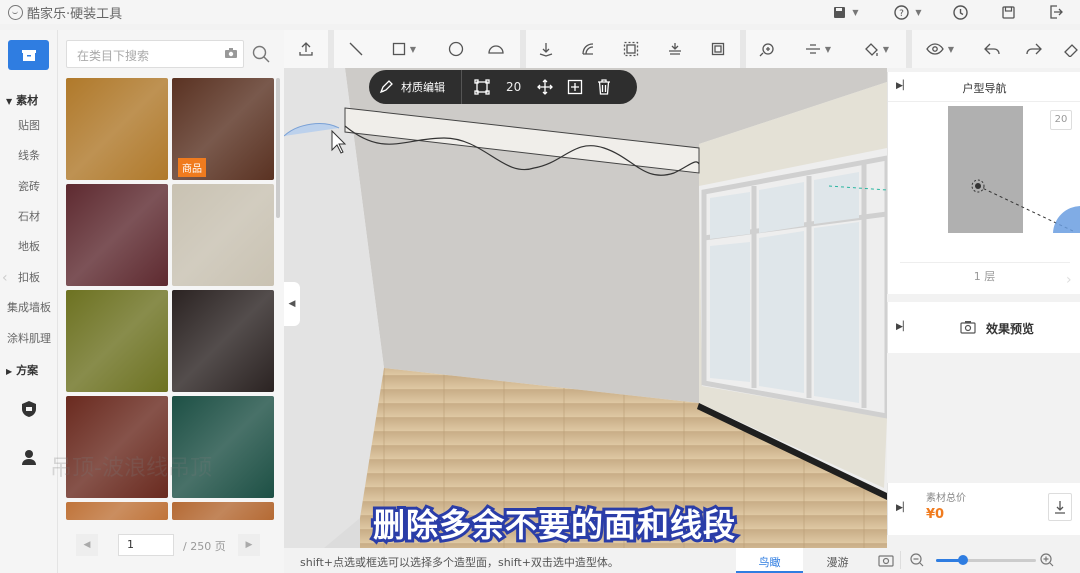 Image resolution: width=1080 pixels, height=573 pixels. Describe the element at coordinates (986, 560) in the screenshot. I see `zoom-slider` at that location.